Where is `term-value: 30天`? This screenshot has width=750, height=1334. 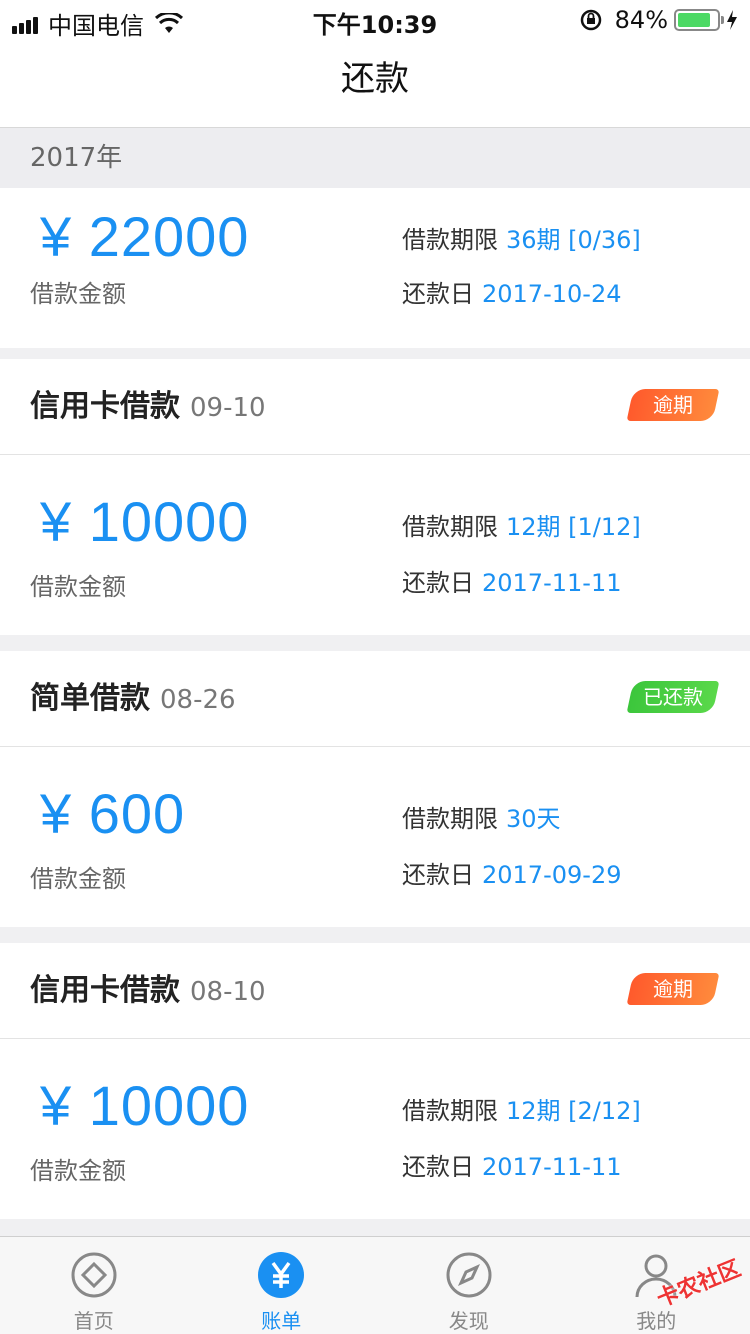 term-value: 30天 is located at coordinates (533, 819).